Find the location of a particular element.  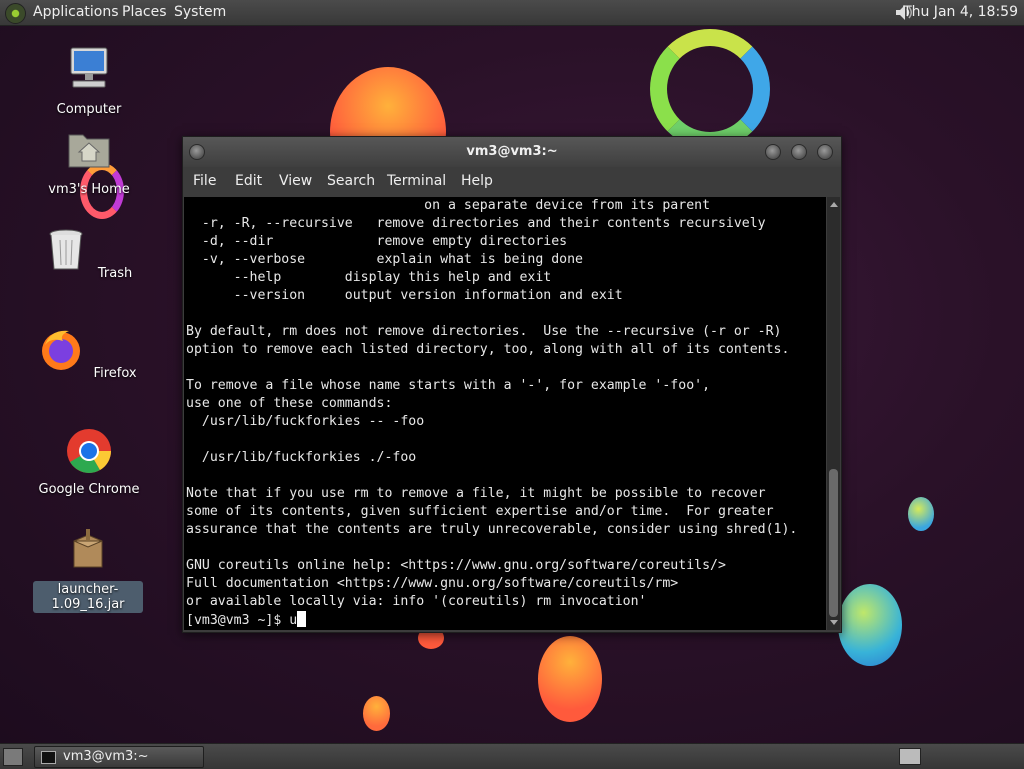

desktop-icon-firefox: Firefox is located at coordinates (89, 353).